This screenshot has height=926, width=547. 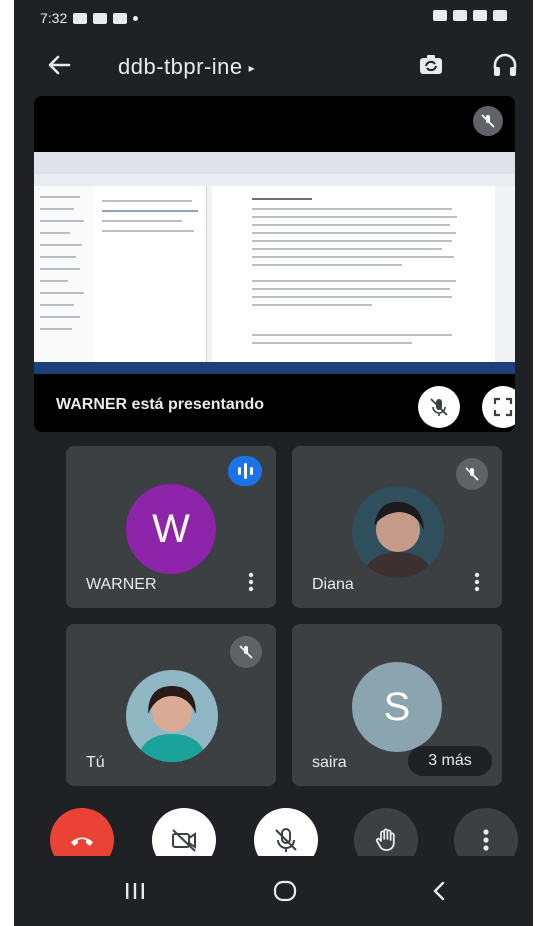 I want to click on notification-dot-icon, so click(x=136, y=18).